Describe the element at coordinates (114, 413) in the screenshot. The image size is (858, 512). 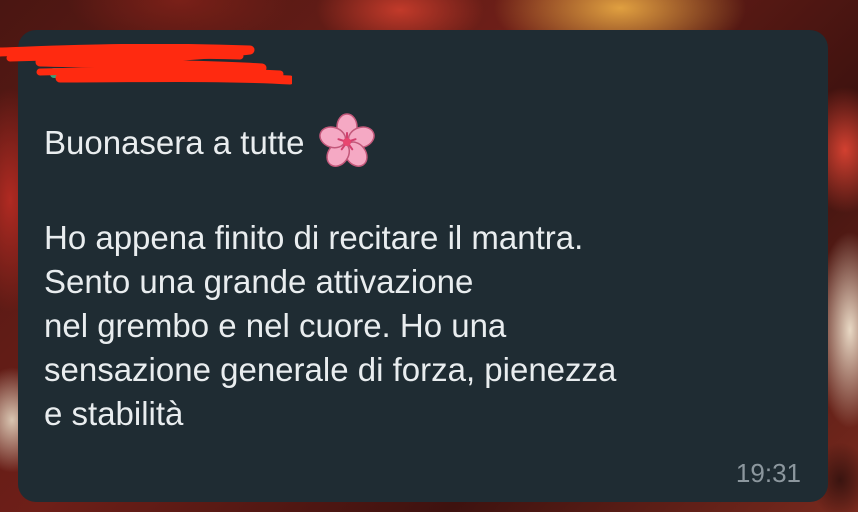
I see `message-line: e stabilità` at that location.